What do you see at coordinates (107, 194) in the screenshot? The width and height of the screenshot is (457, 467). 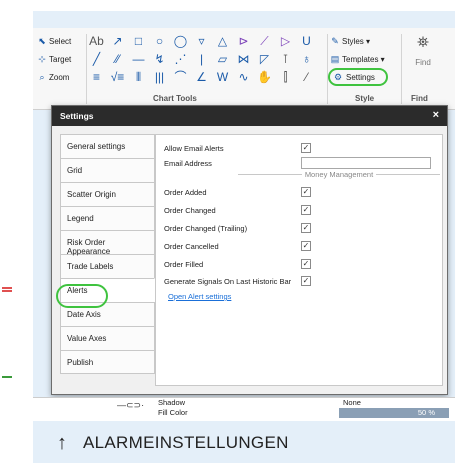 I see `nav-item-scatter-origin: Scatter Origin` at bounding box center [107, 194].